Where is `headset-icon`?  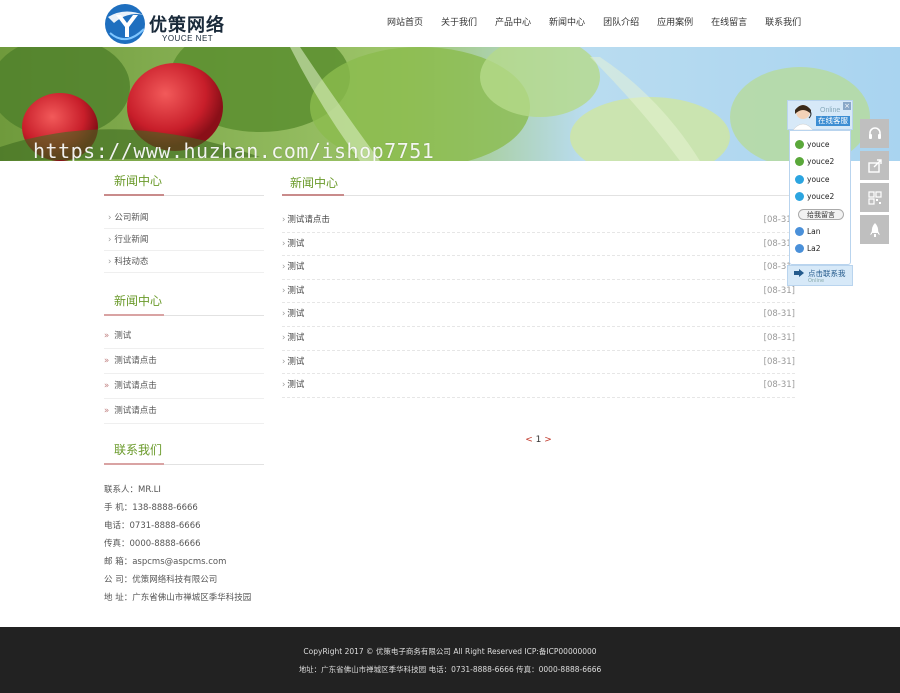 headset-icon is located at coordinates (874, 132).